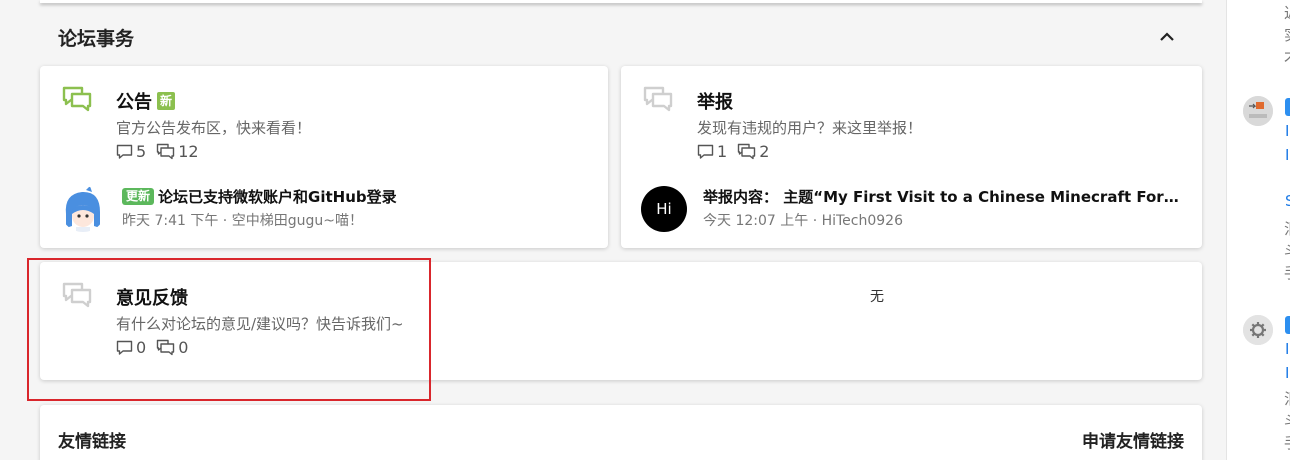  I want to click on post-count: 0, so click(172, 347).